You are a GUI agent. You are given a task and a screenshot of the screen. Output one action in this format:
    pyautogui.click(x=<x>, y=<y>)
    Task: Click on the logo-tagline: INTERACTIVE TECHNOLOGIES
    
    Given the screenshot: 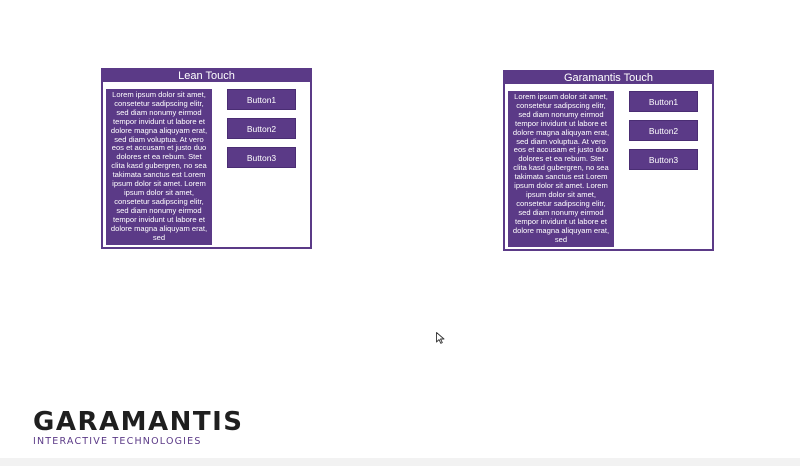 What is the action you would take?
    pyautogui.click(x=117, y=441)
    